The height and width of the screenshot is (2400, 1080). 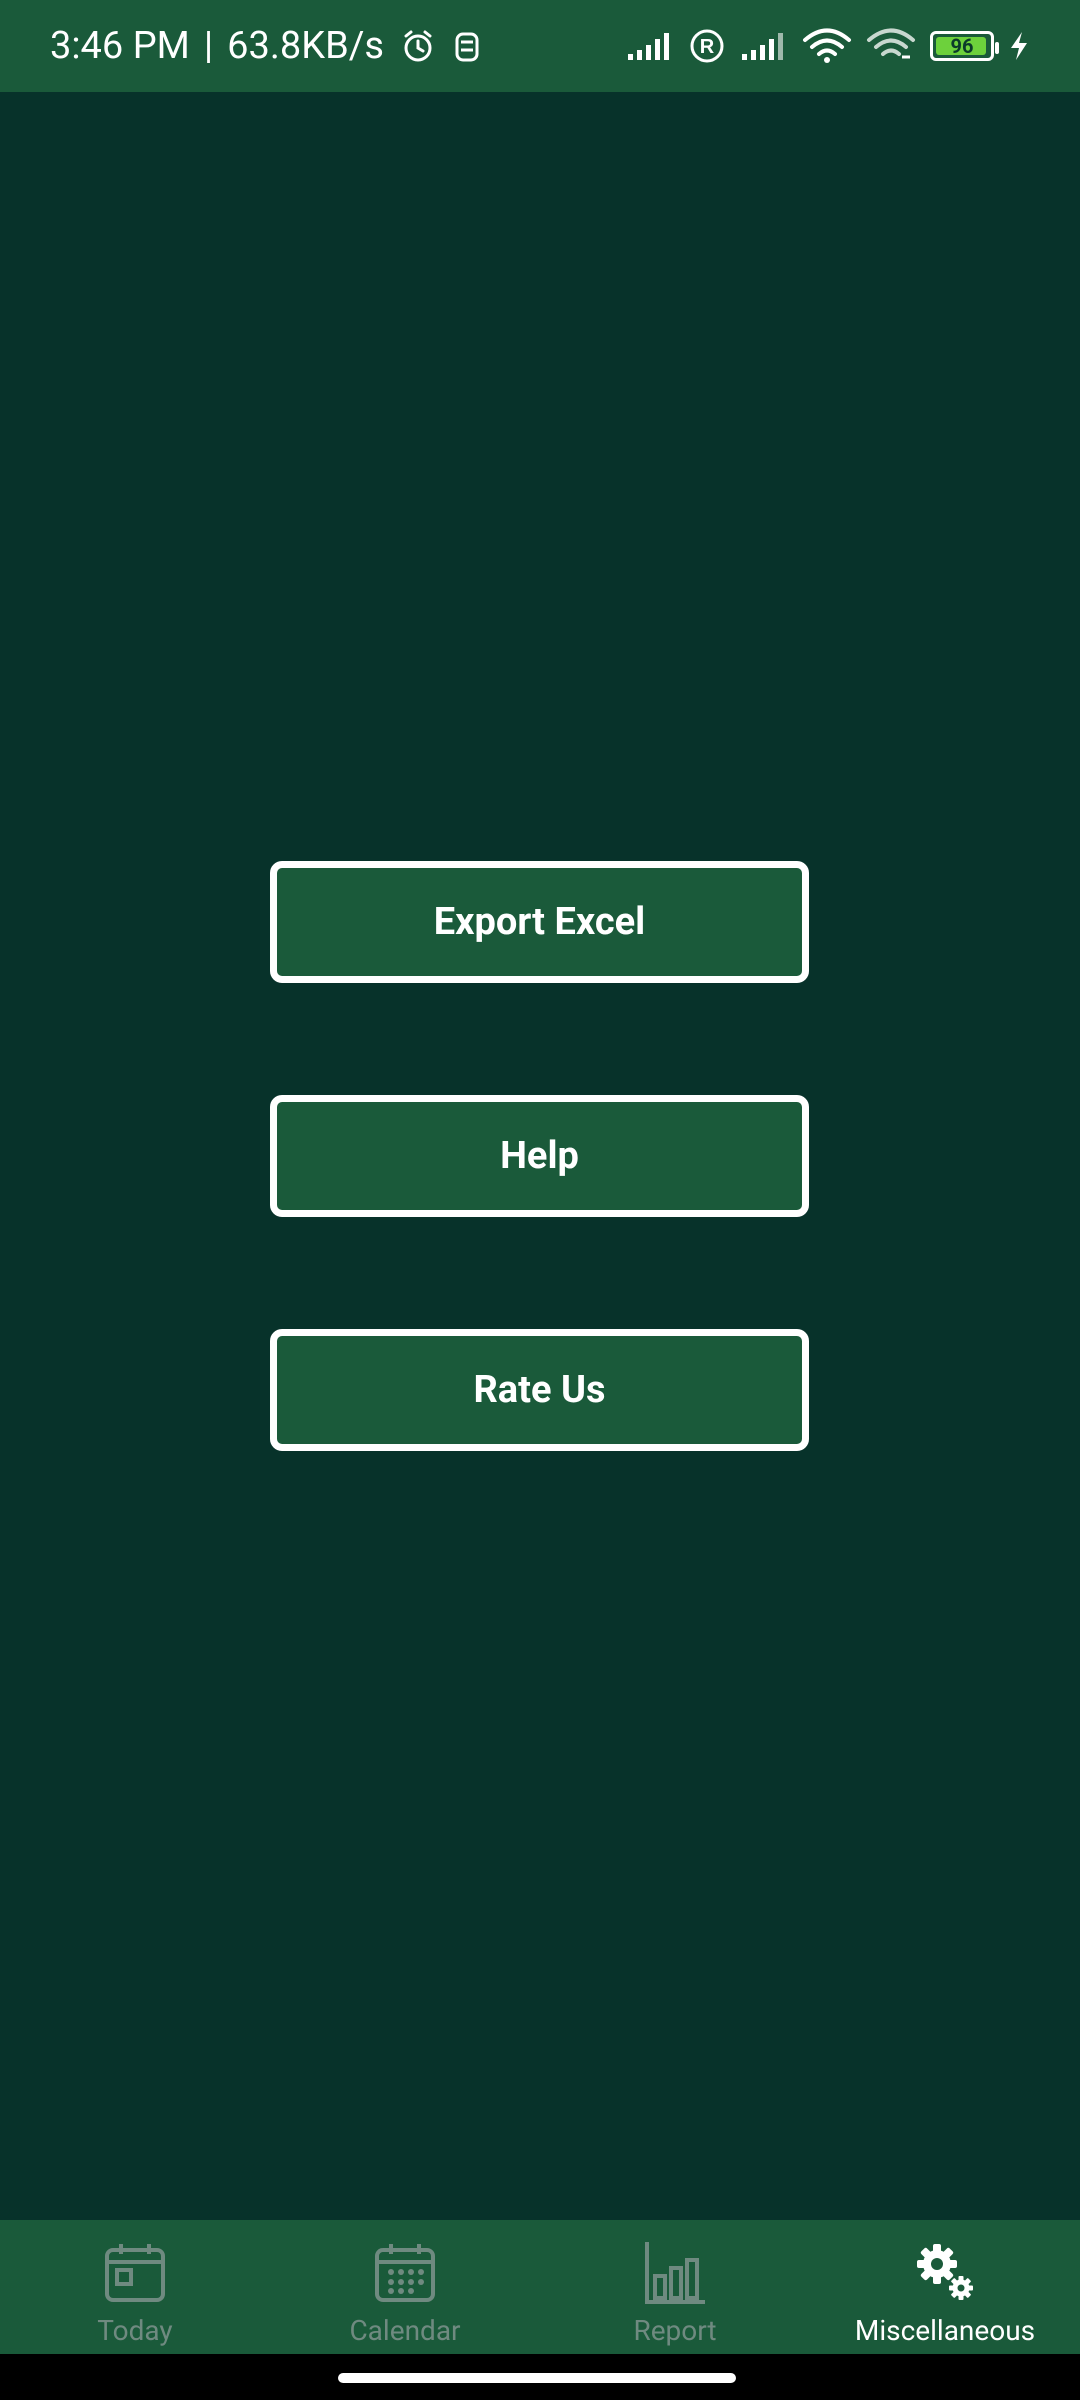 What do you see at coordinates (418, 46) in the screenshot?
I see `alarm-icon` at bounding box center [418, 46].